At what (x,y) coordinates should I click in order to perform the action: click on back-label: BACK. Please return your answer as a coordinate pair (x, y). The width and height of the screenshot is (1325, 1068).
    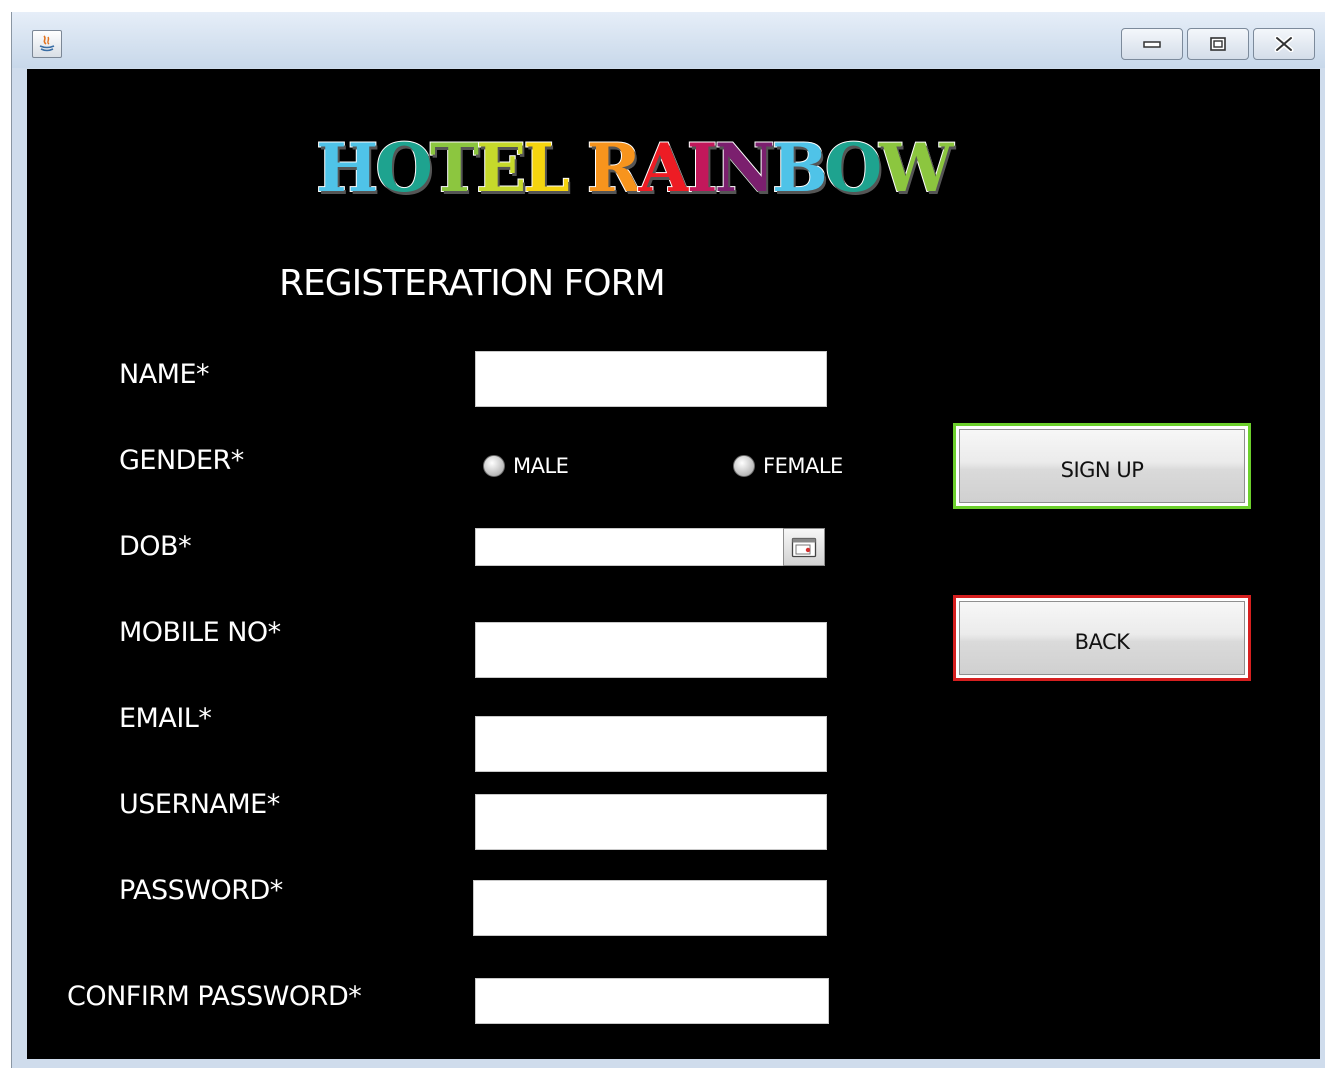
    Looking at the image, I should click on (1102, 638).